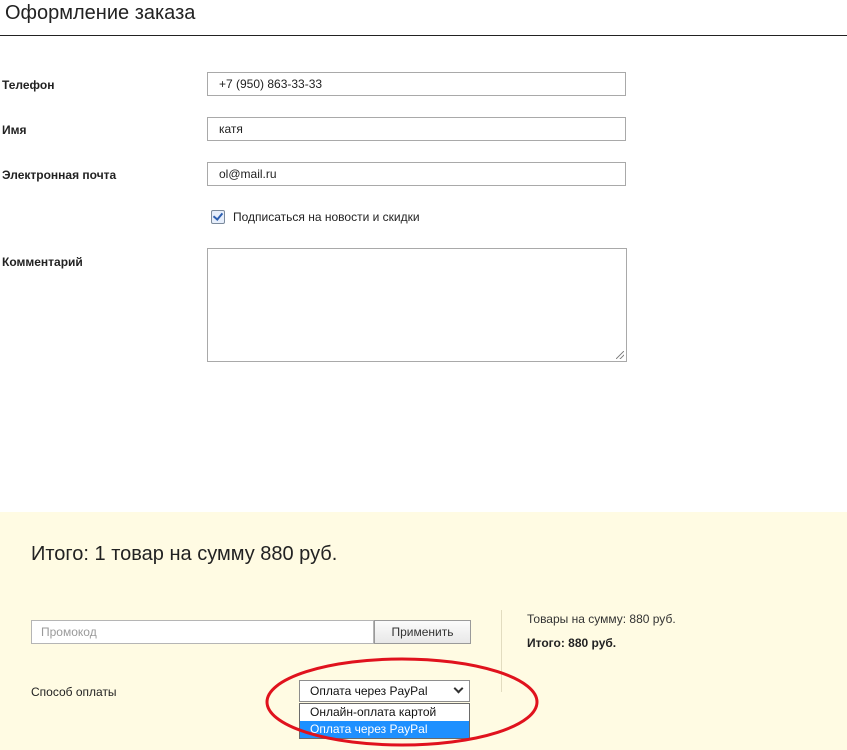  I want to click on page-title: Оформление заказа, so click(100, 13).